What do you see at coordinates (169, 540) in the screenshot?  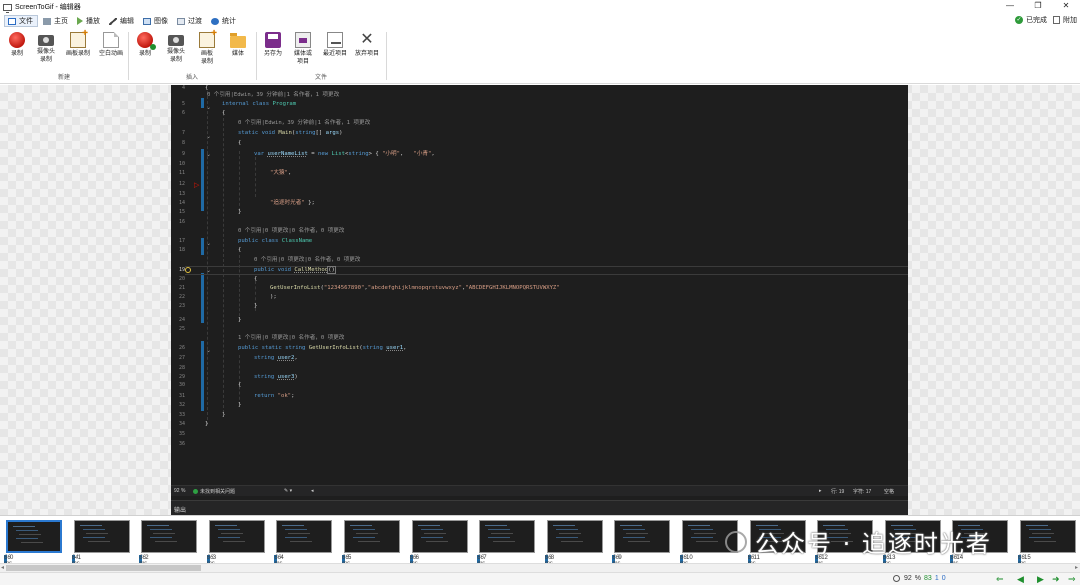 I see `frame-thumbnail: 266 ms` at bounding box center [169, 540].